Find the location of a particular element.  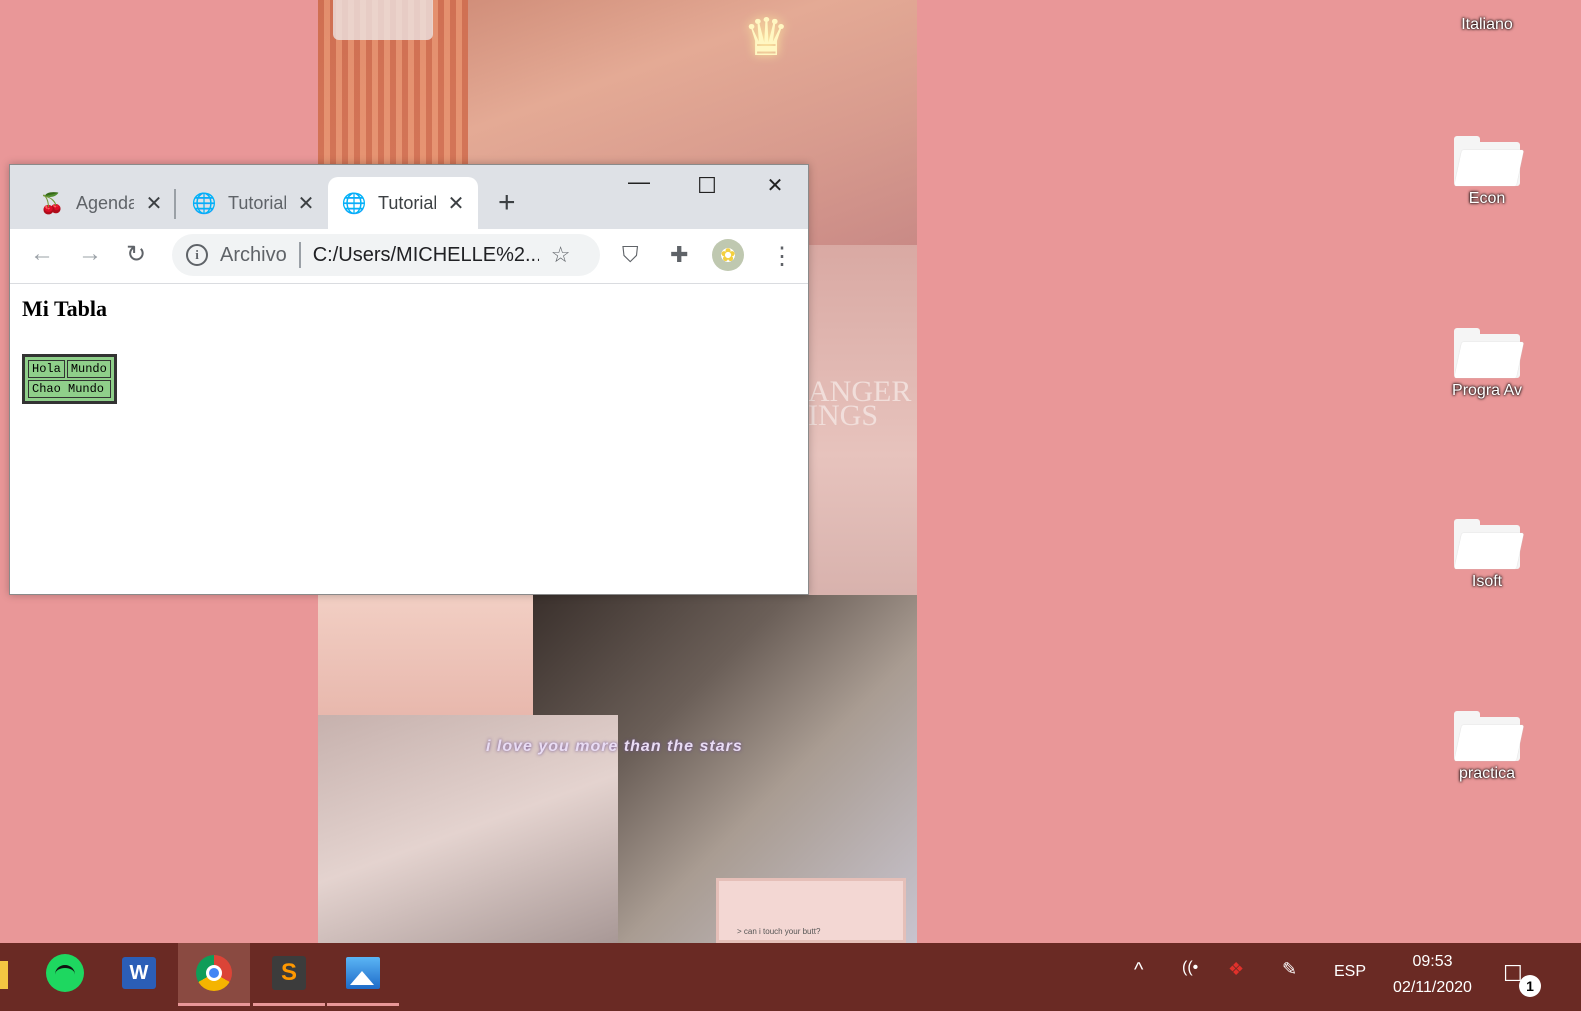

taskbar-photos is located at coordinates (363, 974).